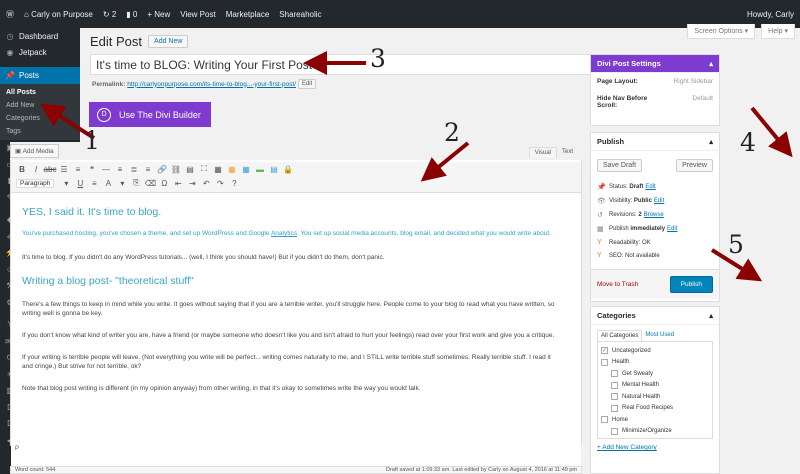 The height and width of the screenshot is (474, 800). I want to click on view-post-link: View Post, so click(197, 14).